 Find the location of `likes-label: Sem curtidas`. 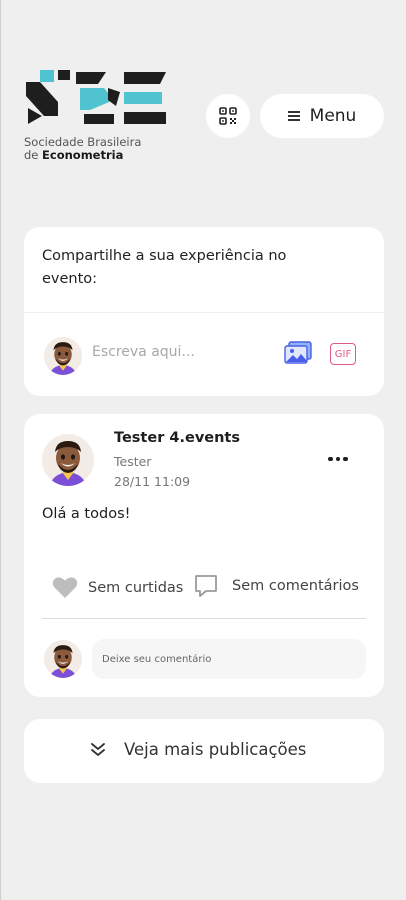

likes-label: Sem curtidas is located at coordinates (136, 587).